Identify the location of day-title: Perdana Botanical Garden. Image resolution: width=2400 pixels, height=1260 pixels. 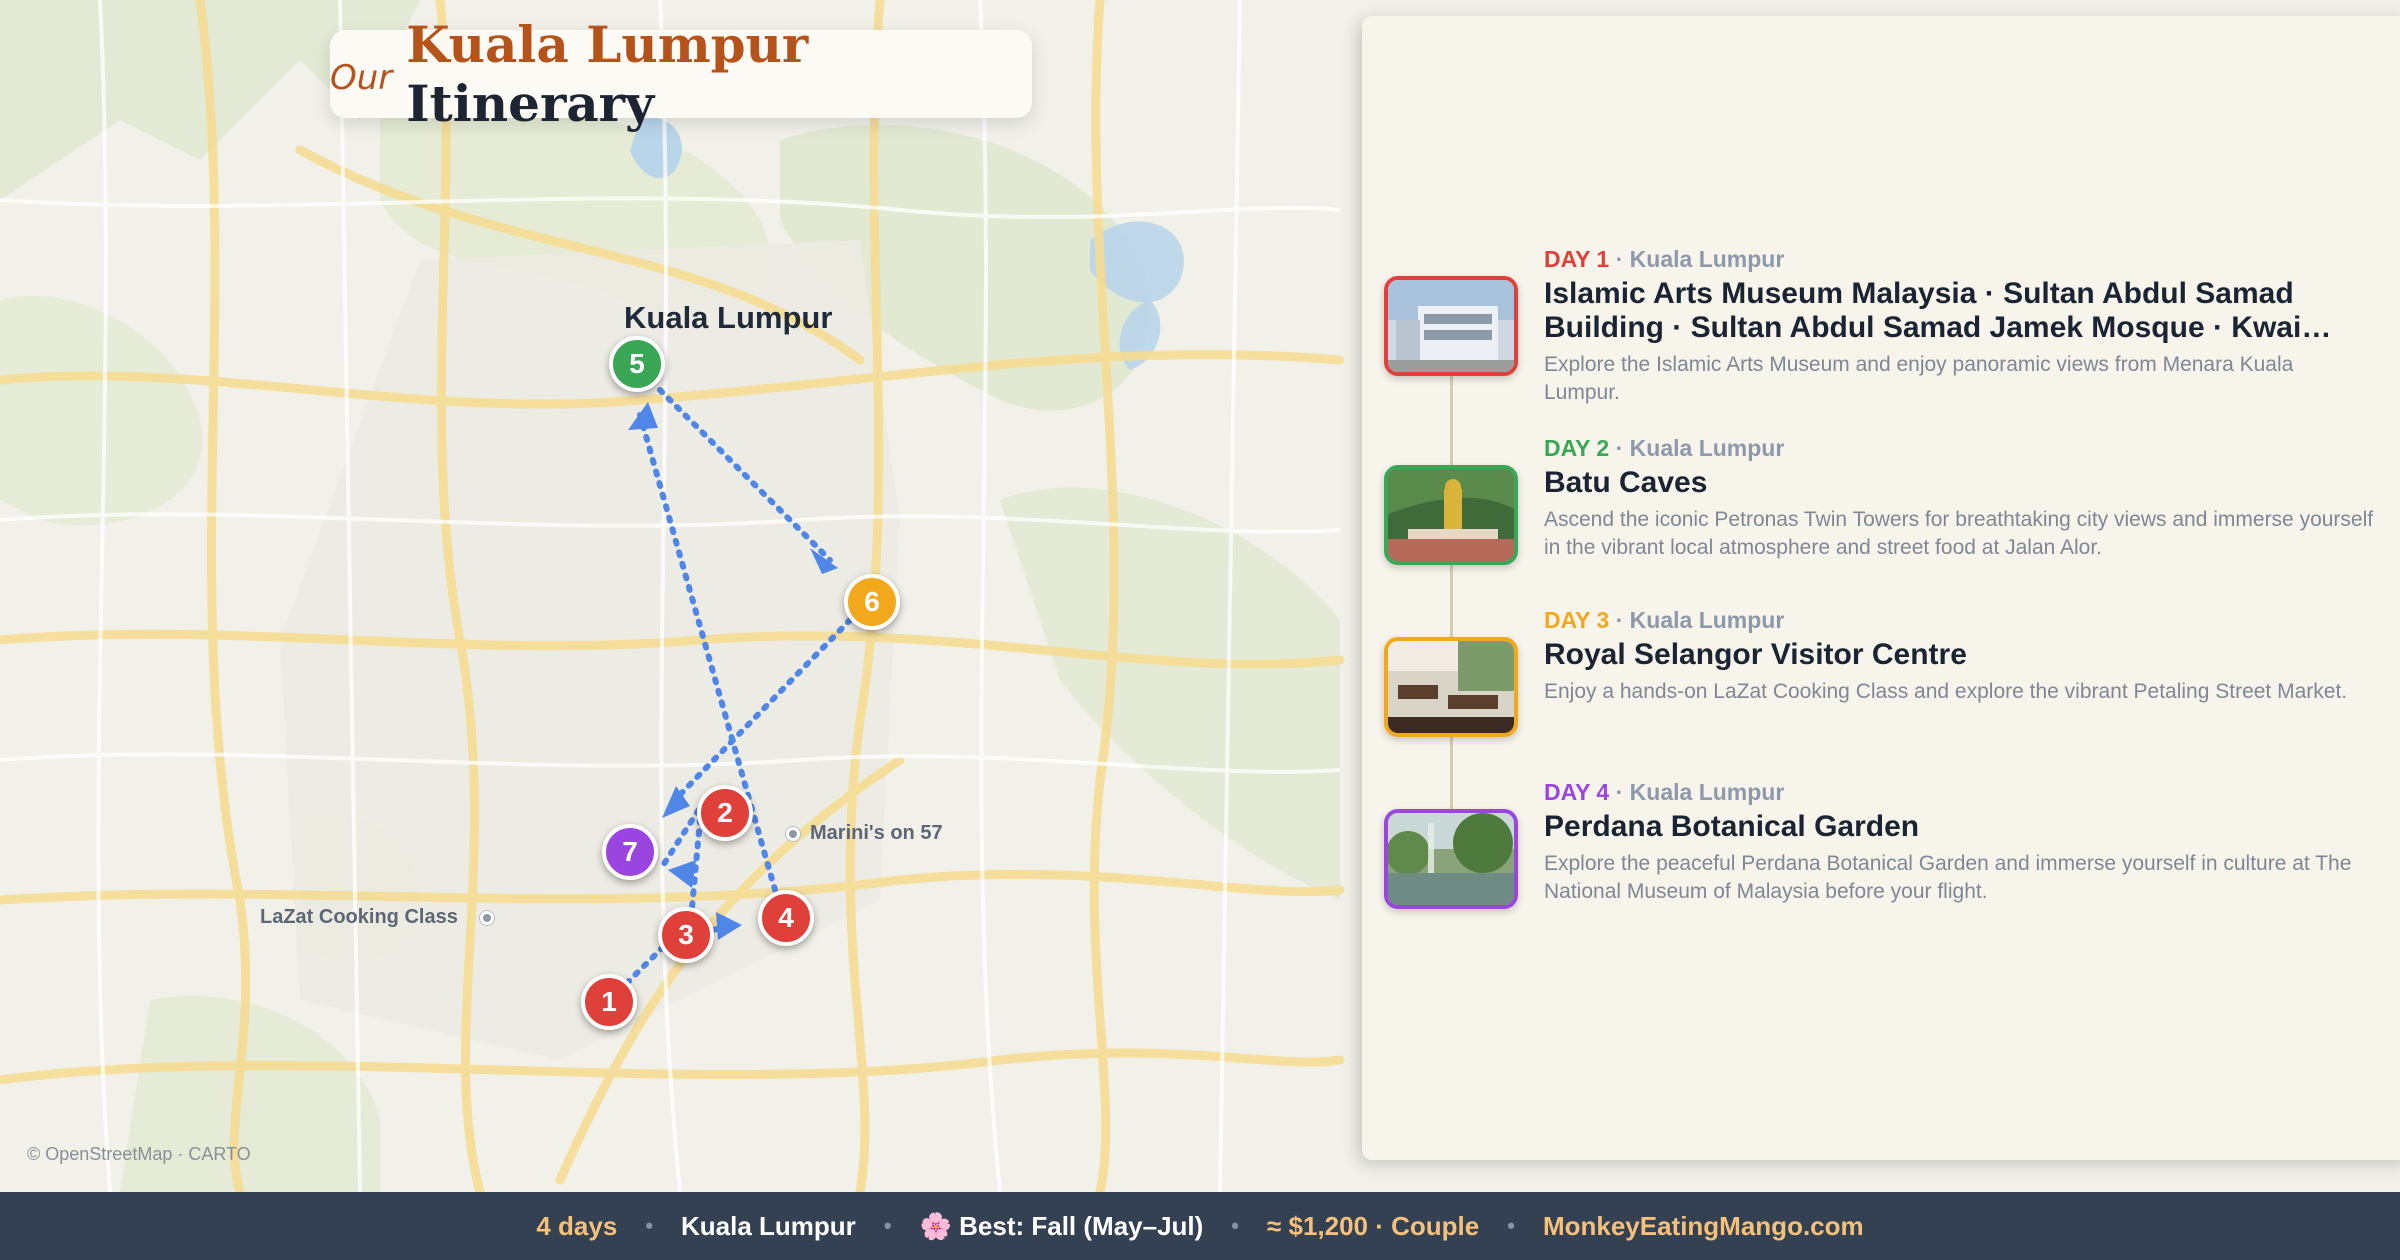
(1732, 826).